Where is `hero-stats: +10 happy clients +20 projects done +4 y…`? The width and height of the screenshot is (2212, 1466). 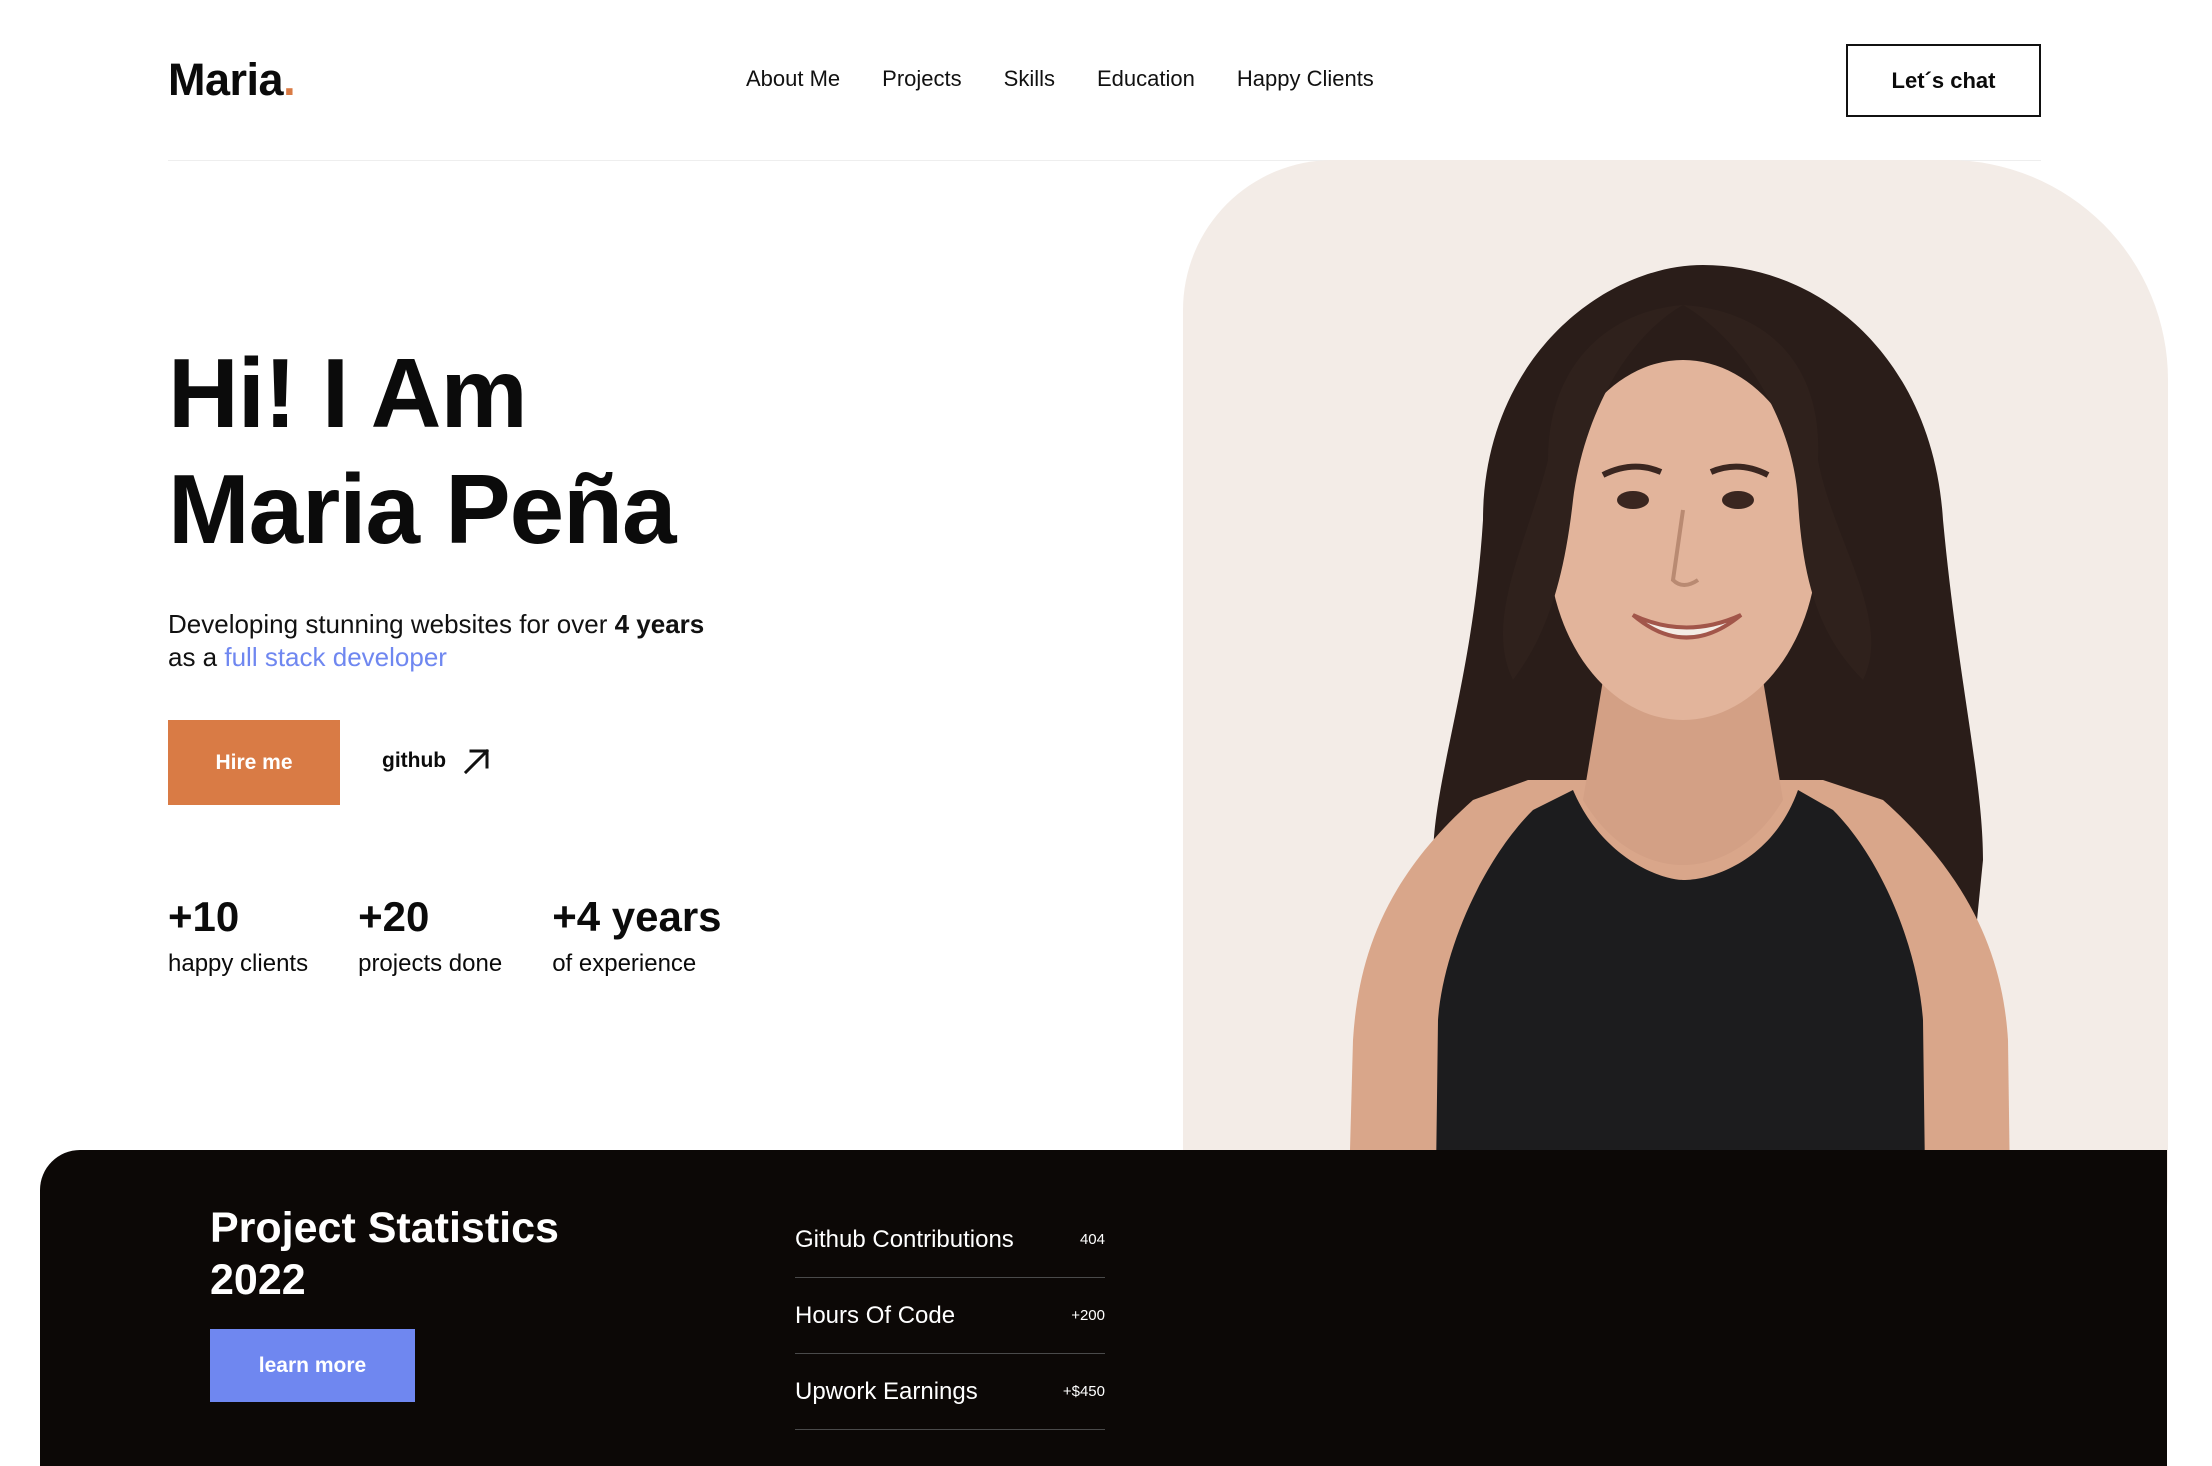 hero-stats: +10 happy clients +20 projects done +4 y… is located at coordinates (470, 934).